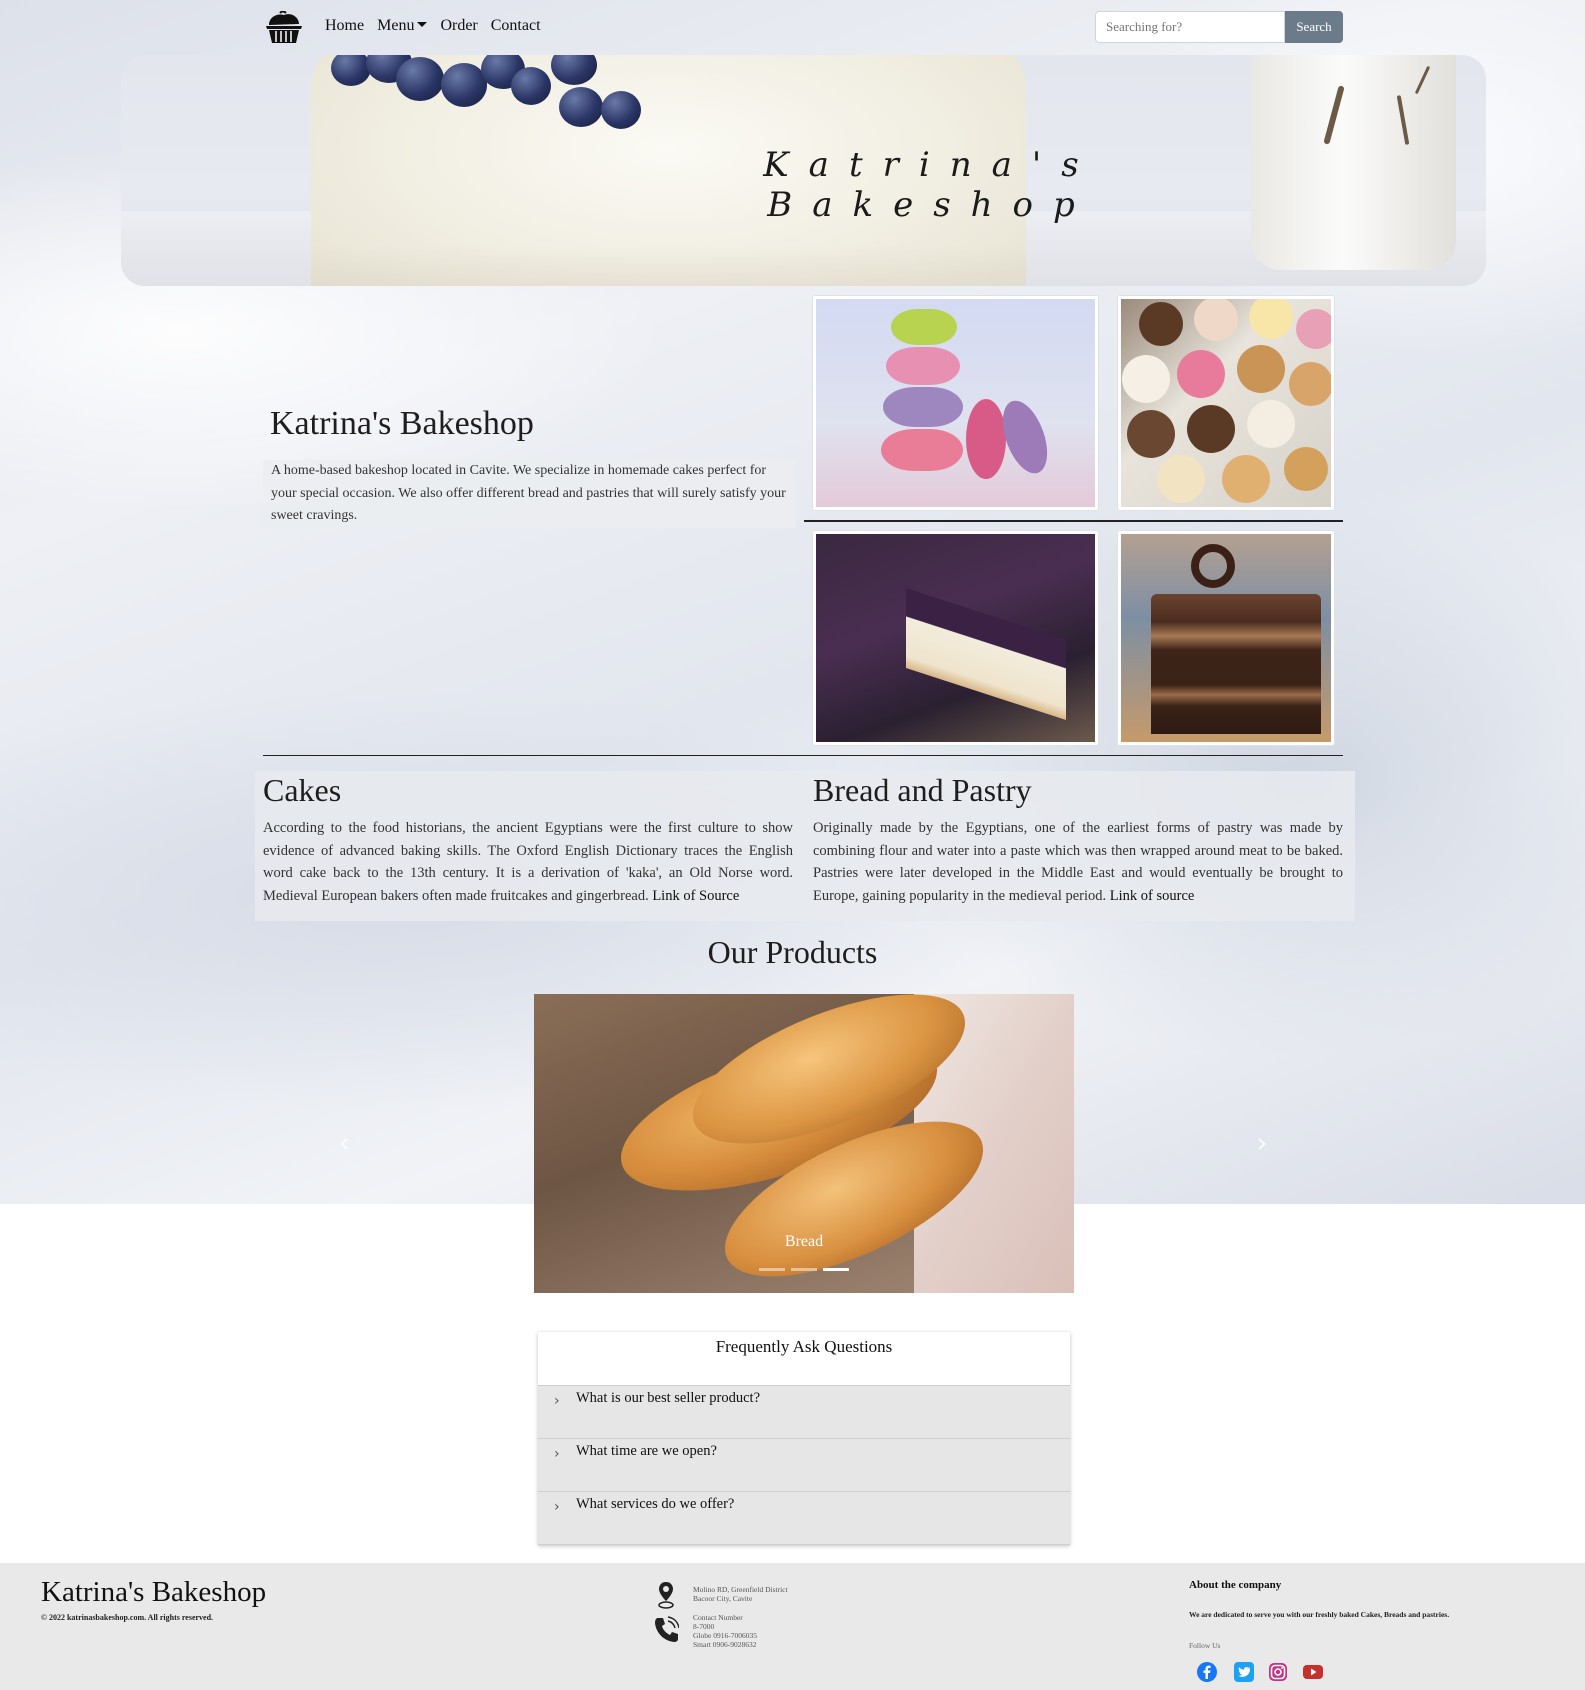 The image size is (1585, 1690). I want to click on hero-title: Katrina's Bakeshop, so click(931, 185).